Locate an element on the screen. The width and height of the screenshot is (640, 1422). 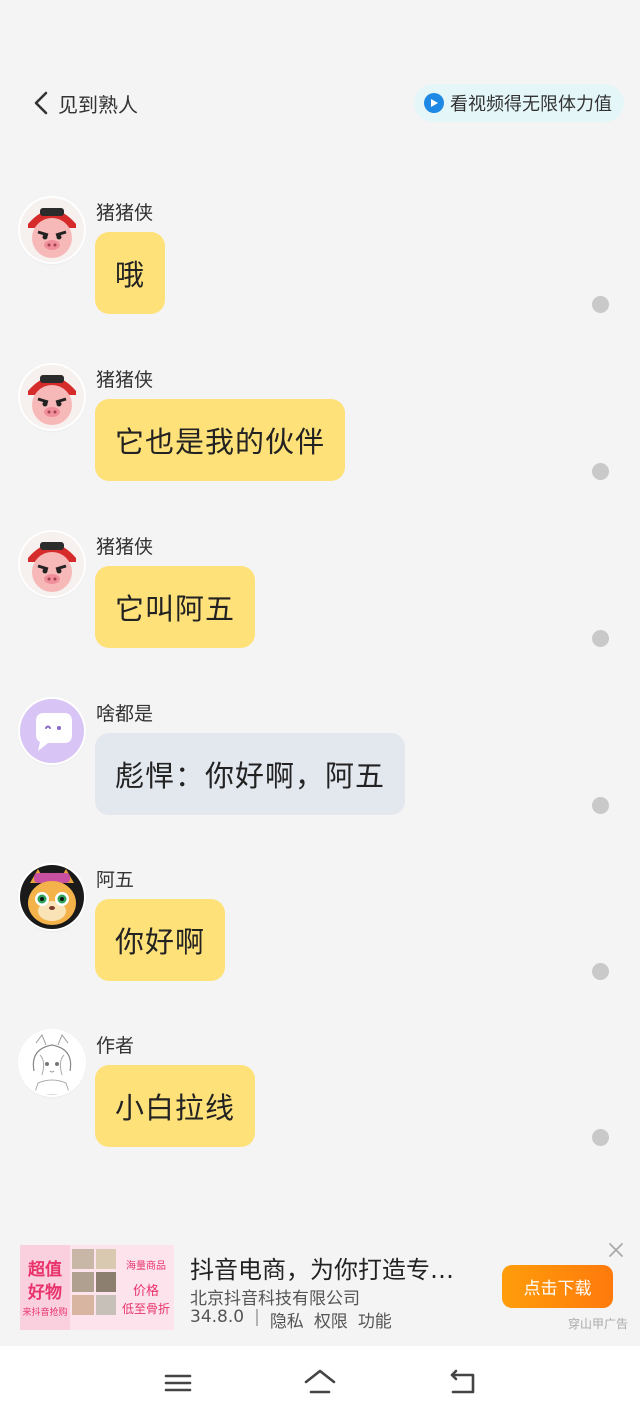
ad-image-text: 超值 is located at coordinates (45, 1269).